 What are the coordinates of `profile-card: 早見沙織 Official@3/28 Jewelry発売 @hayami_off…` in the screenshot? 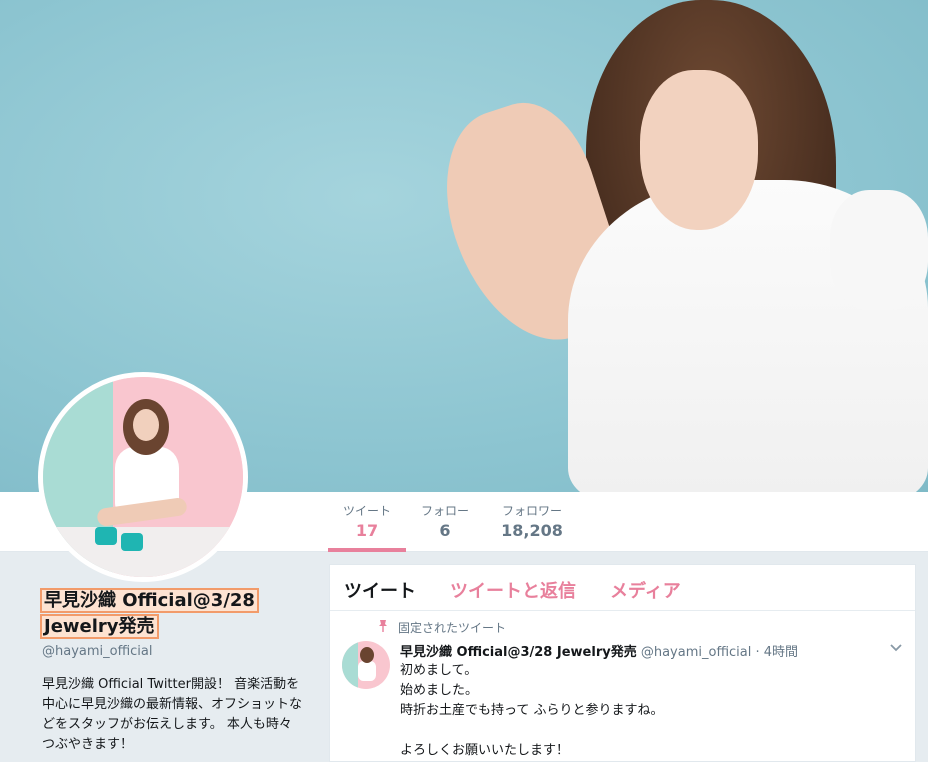 It's located at (176, 671).